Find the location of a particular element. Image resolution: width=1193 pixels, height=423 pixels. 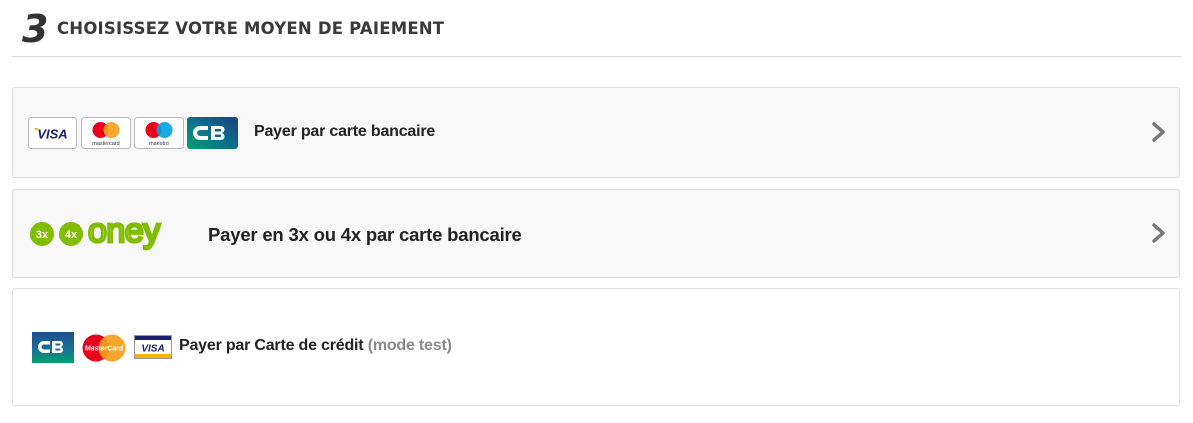

payment-option-label-text: Payer par Carte de crédit is located at coordinates (271, 345).